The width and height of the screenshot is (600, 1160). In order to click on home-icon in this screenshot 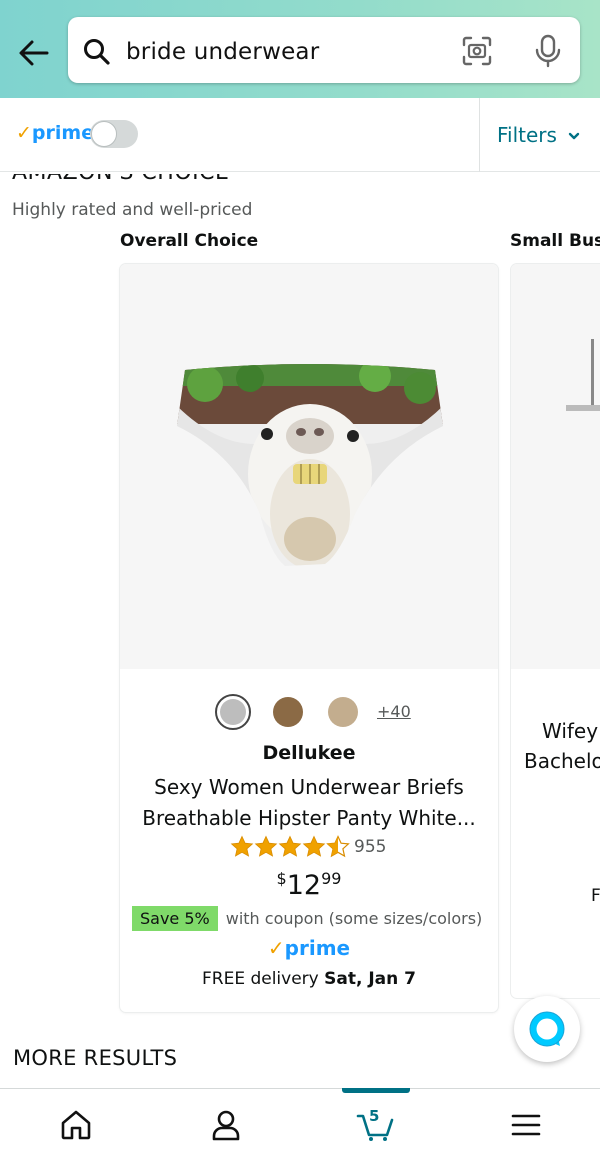, I will do `click(76, 1125)`.